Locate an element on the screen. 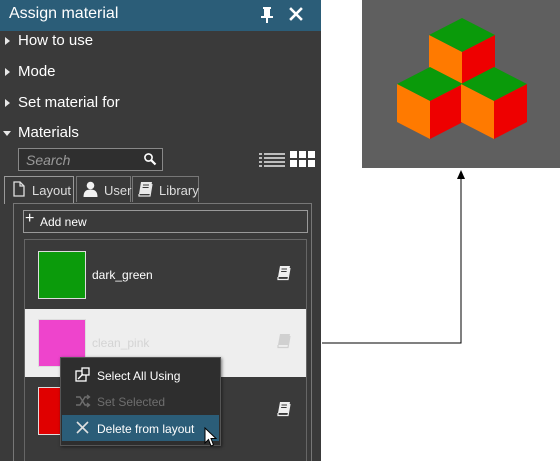  material-swatch is located at coordinates (62, 275).